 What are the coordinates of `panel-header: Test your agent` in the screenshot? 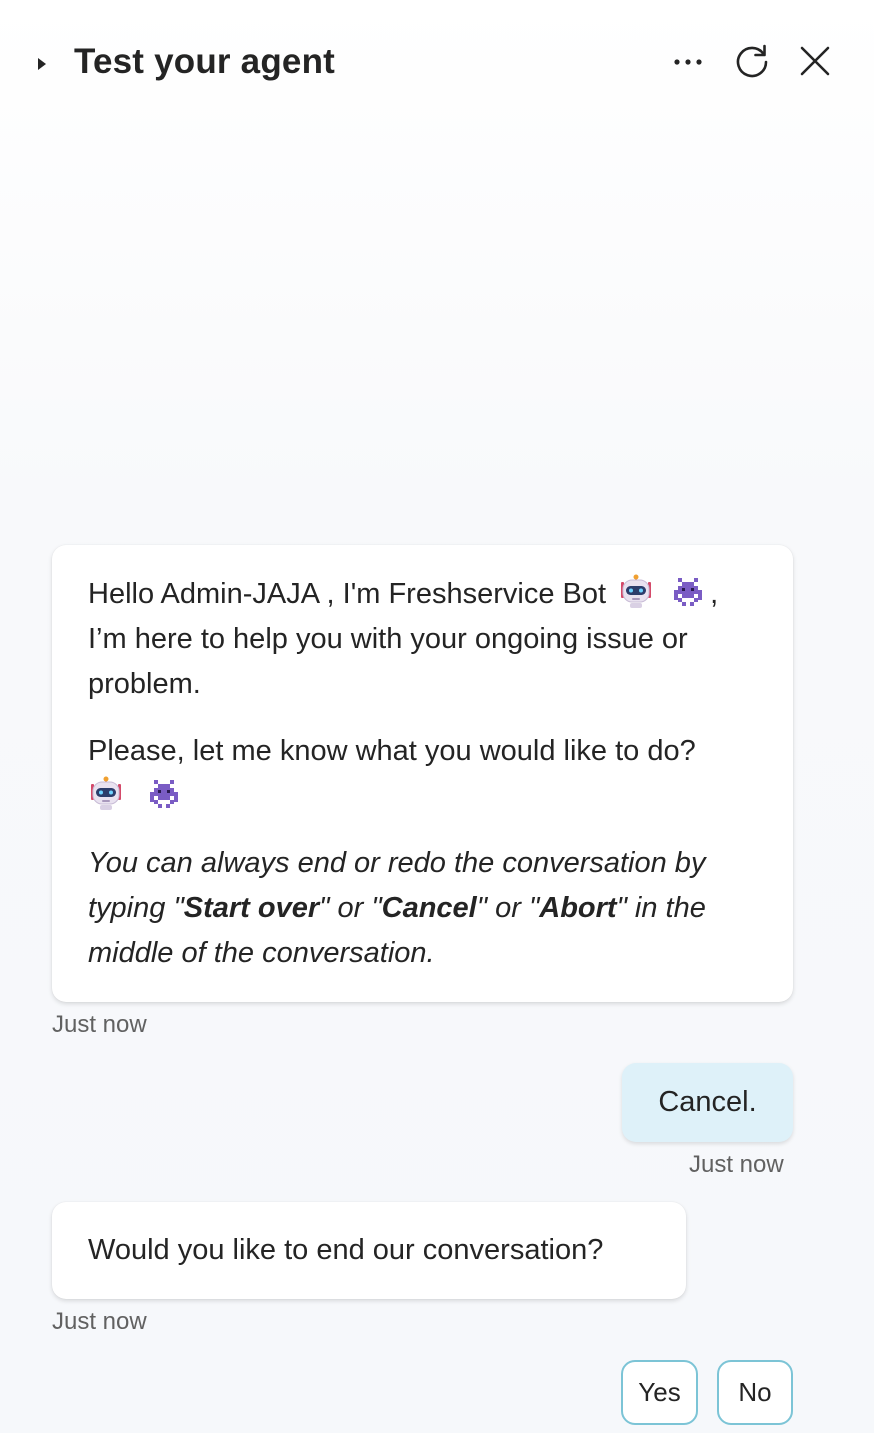 It's located at (437, 64).